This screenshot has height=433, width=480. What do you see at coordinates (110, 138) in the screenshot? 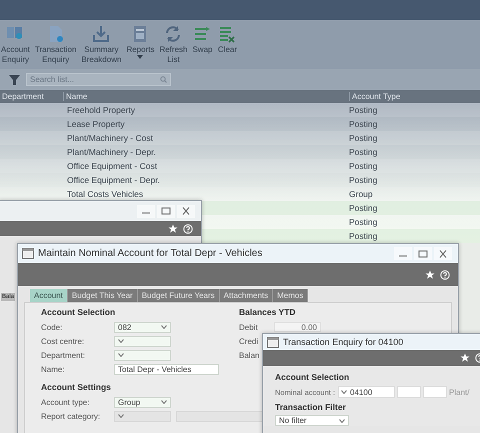
I see `table-cell: Plant/Machinery - Cost` at bounding box center [110, 138].